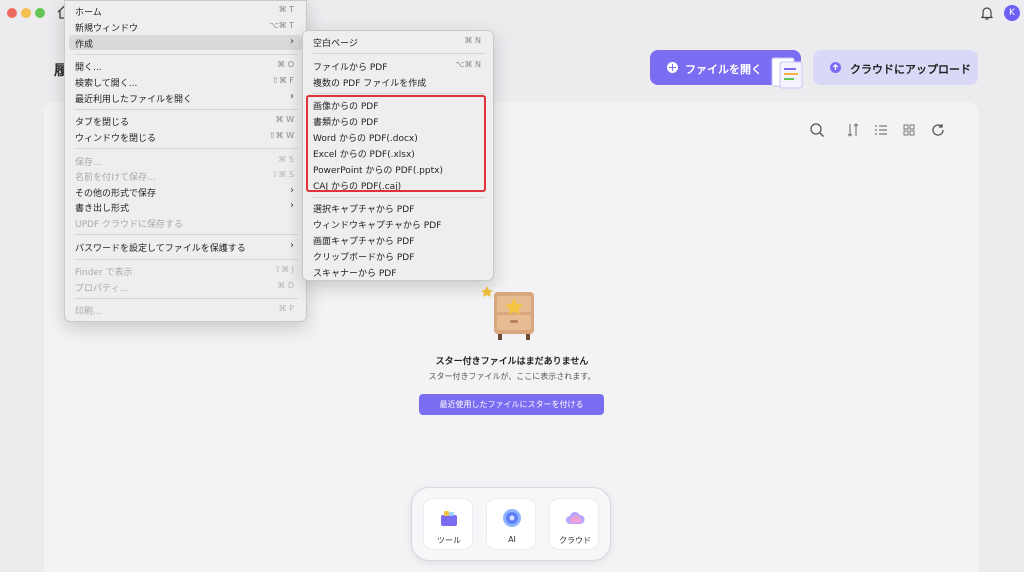 Image resolution: width=1024 pixels, height=572 pixels. Describe the element at coordinates (449, 518) in the screenshot. I see `toolbox-icon` at that location.